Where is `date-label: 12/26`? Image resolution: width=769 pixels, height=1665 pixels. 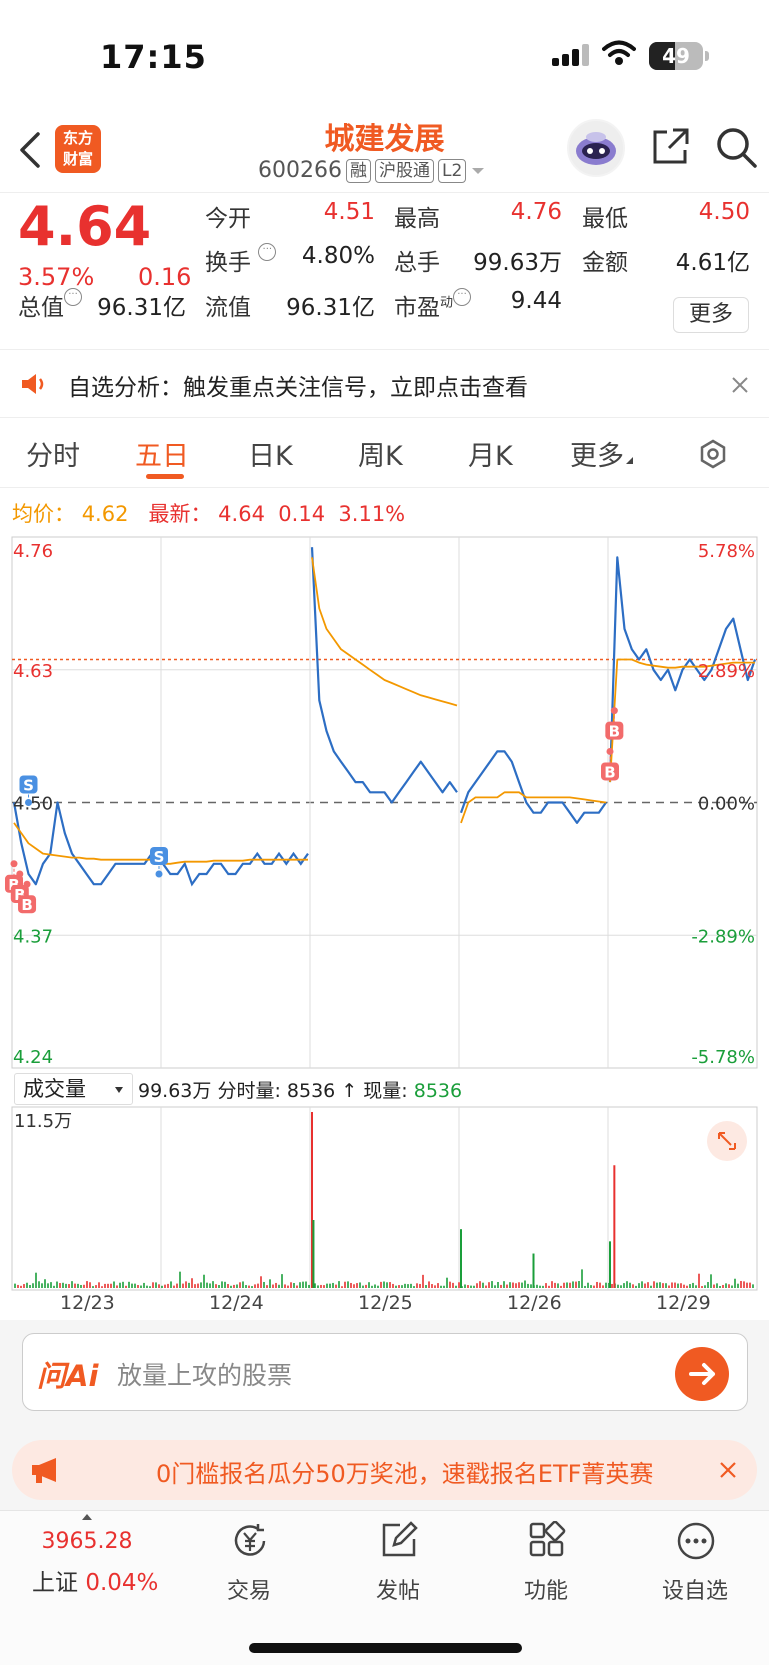
date-label: 12/26 is located at coordinates (534, 1303).